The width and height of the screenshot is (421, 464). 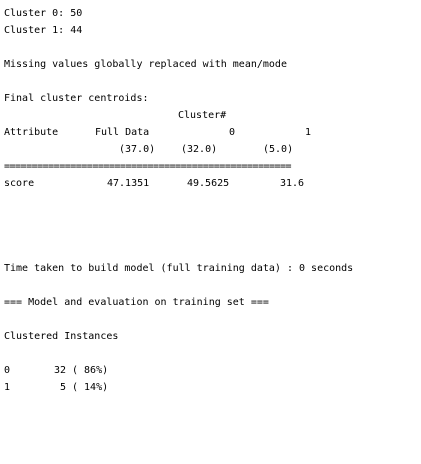 I want to click on cluster-count-0: Cluster 0: 50, so click(x=43, y=13).